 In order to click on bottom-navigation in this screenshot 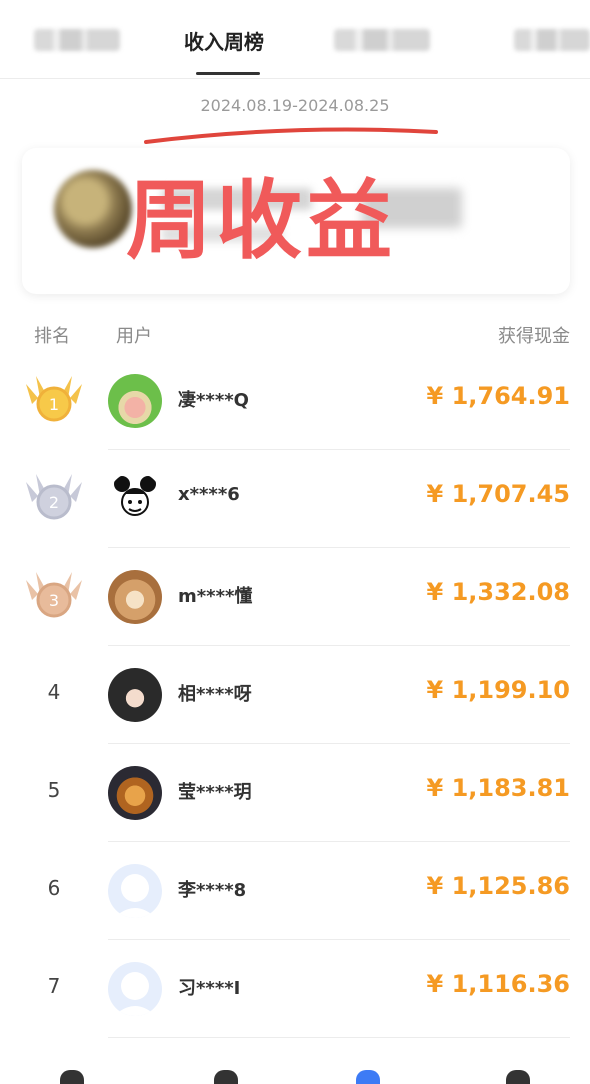, I will do `click(295, 1071)`.